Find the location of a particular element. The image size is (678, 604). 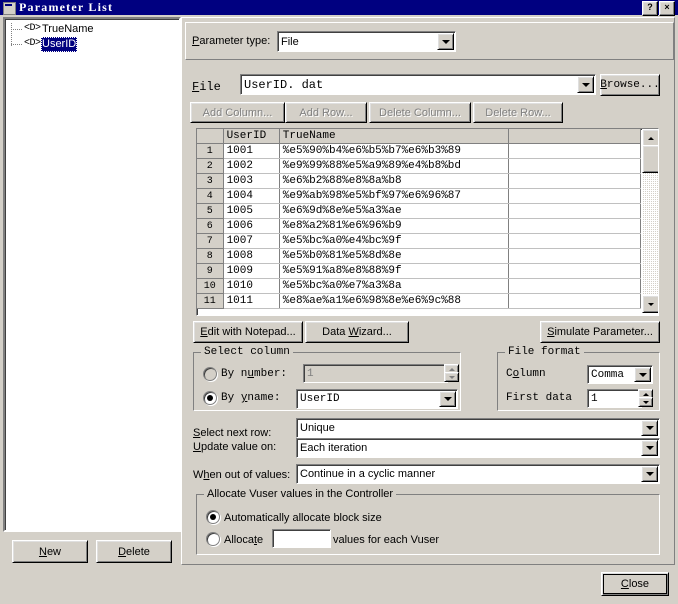

table-row: 10 1010 %e5%bc%a0%e7%a3%8a is located at coordinates (419, 286).